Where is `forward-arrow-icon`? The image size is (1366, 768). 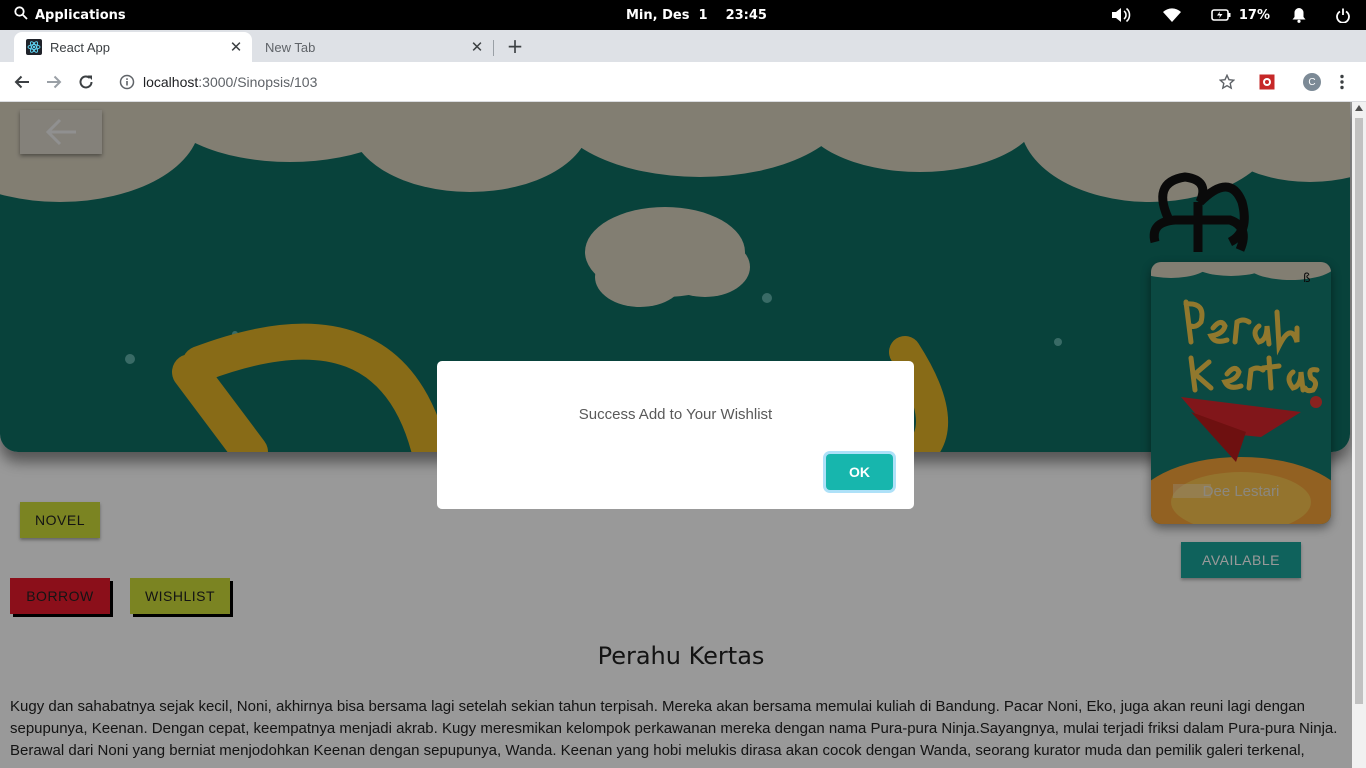
forward-arrow-icon is located at coordinates (54, 82).